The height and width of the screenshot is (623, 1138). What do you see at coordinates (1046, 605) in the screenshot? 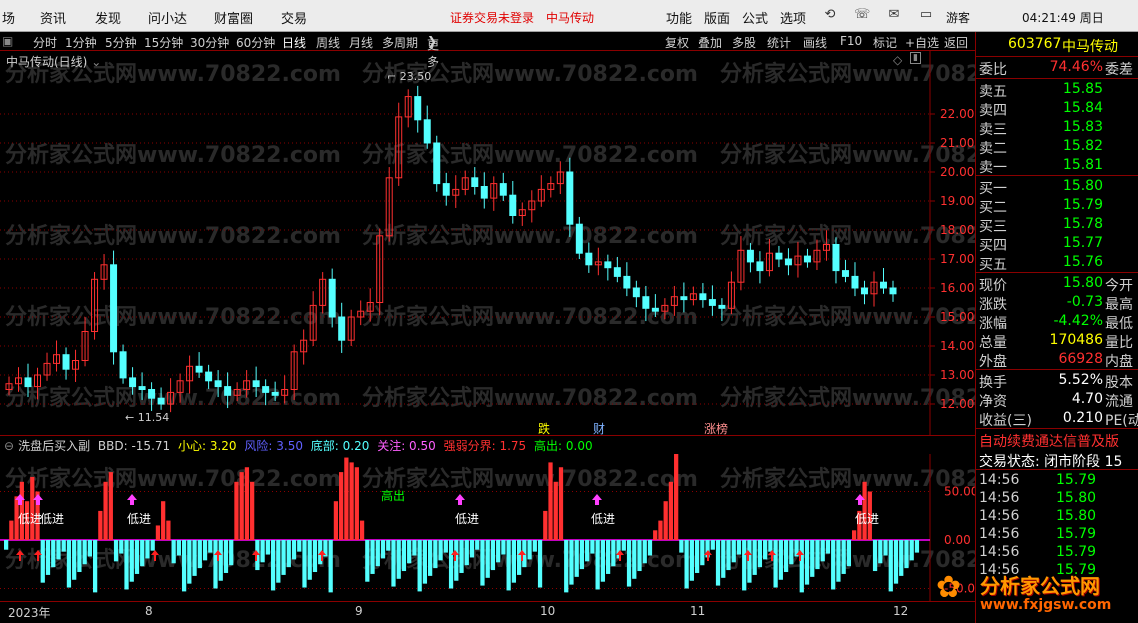
I see `logo-url: www.fxjgsw.com` at bounding box center [1046, 605].